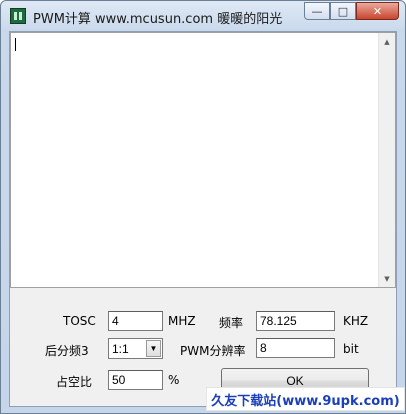 This screenshot has height=414, width=406. What do you see at coordinates (182, 321) in the screenshot?
I see `tosc-unit: MHZ` at bounding box center [182, 321].